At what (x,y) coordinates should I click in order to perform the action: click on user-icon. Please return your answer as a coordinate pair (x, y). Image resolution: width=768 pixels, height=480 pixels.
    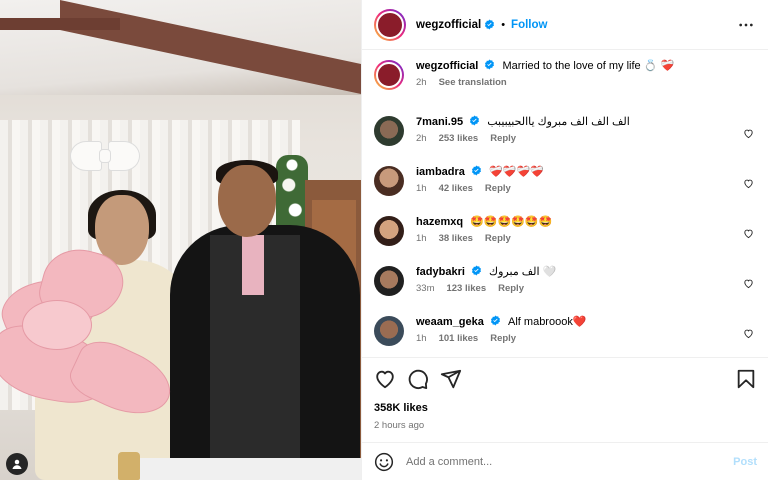
    Looking at the image, I should click on (17, 464).